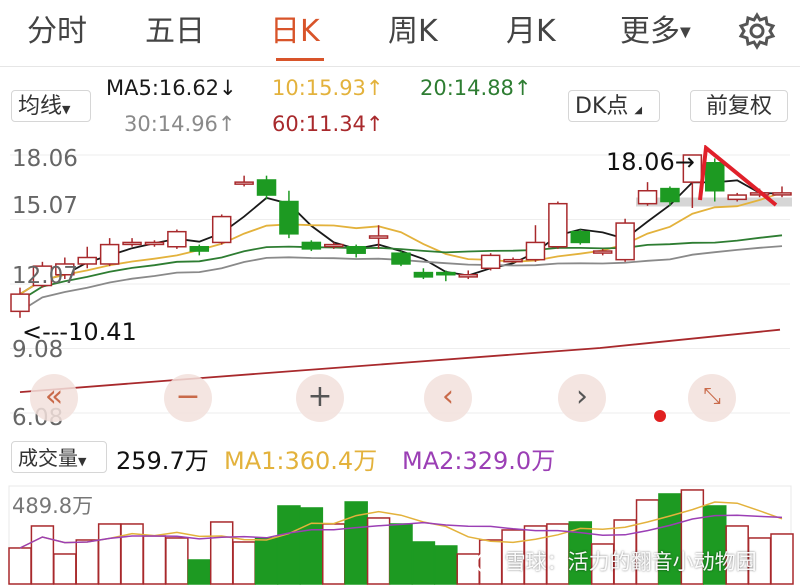 The width and height of the screenshot is (800, 586). What do you see at coordinates (757, 31) in the screenshot?
I see `gear-icon` at bounding box center [757, 31].